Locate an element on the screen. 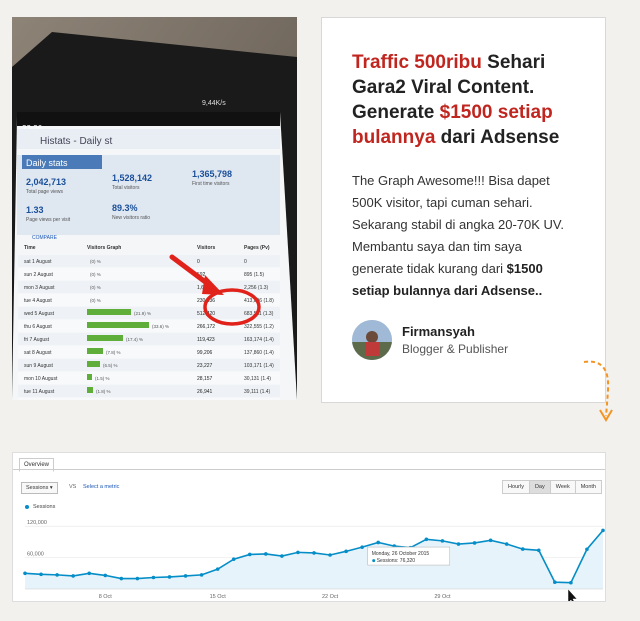 The width and height of the screenshot is (640, 621). phone-row-pages: 895 (1.5) is located at coordinates (254, 275).